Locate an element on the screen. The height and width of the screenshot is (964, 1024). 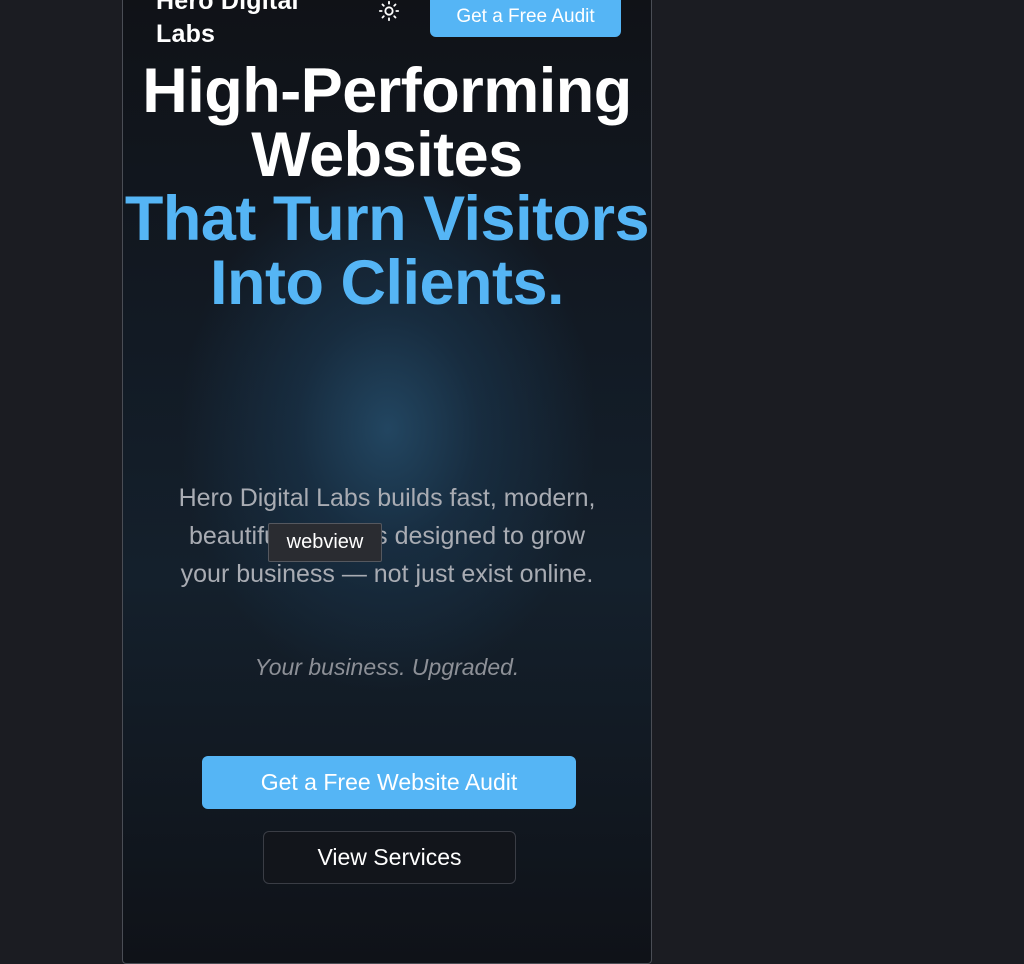
theme-toggle-button is located at coordinates (389, 11).